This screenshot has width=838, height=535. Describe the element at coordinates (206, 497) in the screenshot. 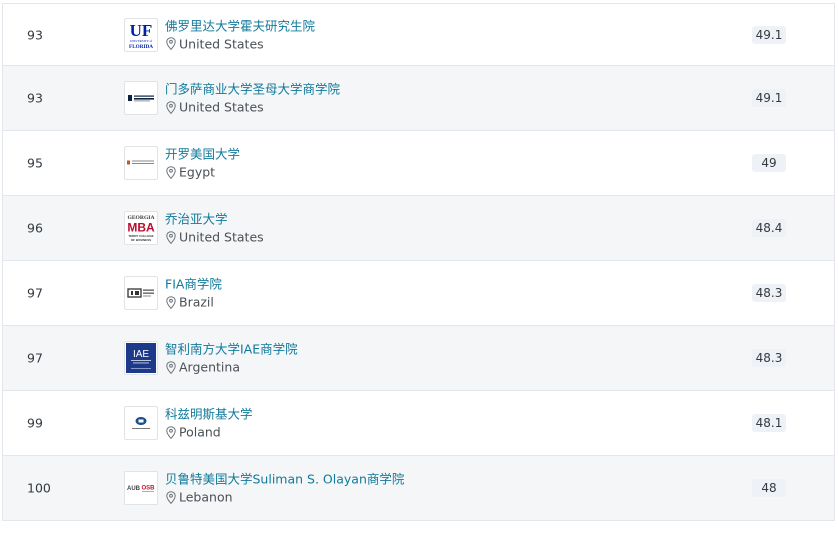

I see `country-label: Lebanon` at that location.